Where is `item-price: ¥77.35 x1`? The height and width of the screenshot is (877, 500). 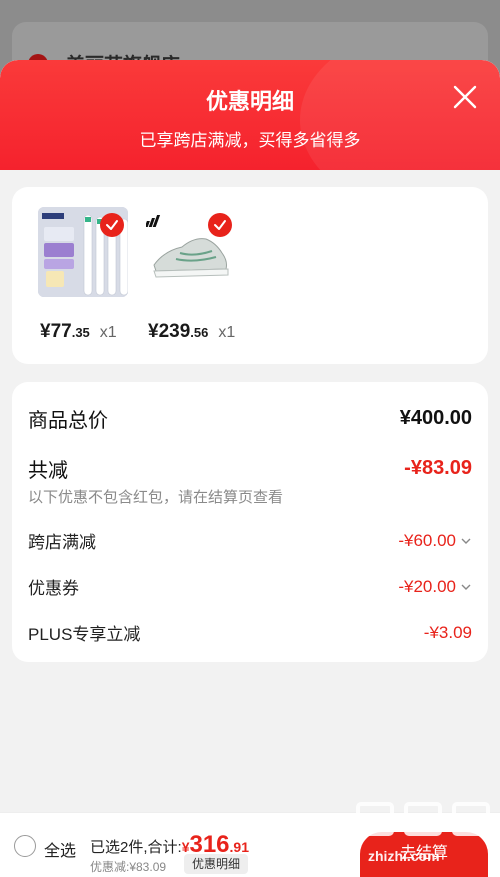 item-price: ¥77.35 x1 is located at coordinates (78, 332).